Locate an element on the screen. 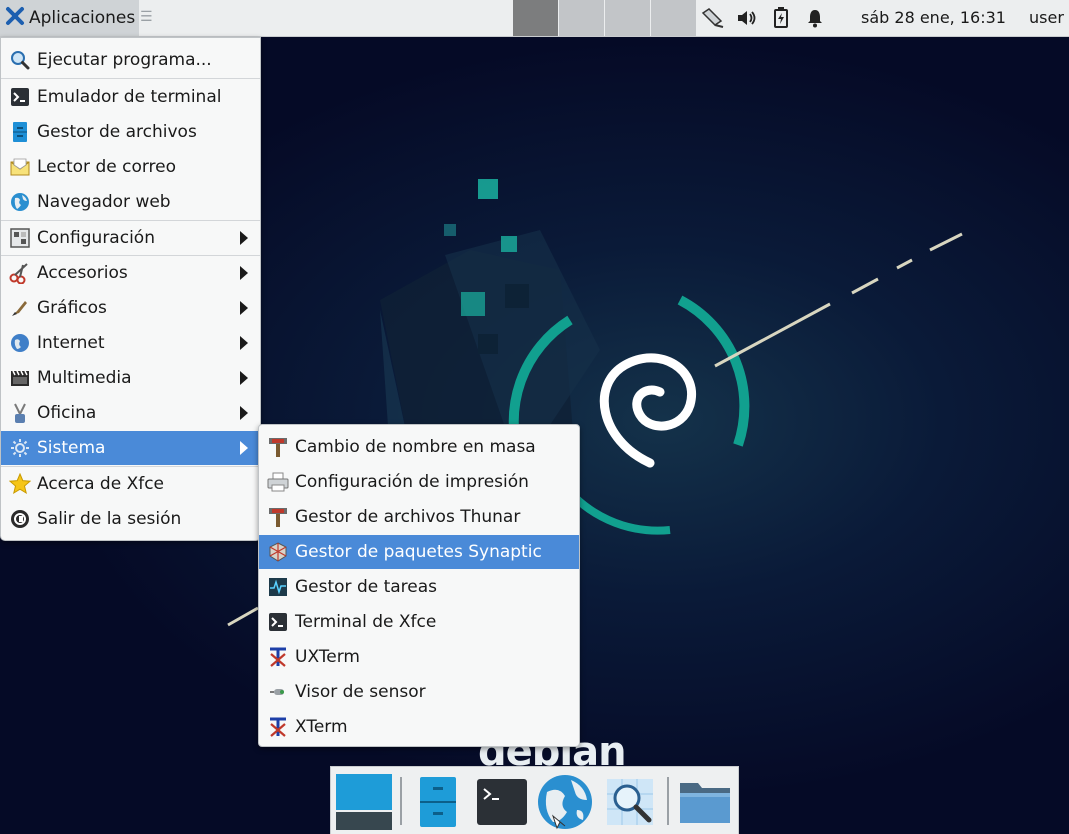  workspace-switcher is located at coordinates (604, 18).